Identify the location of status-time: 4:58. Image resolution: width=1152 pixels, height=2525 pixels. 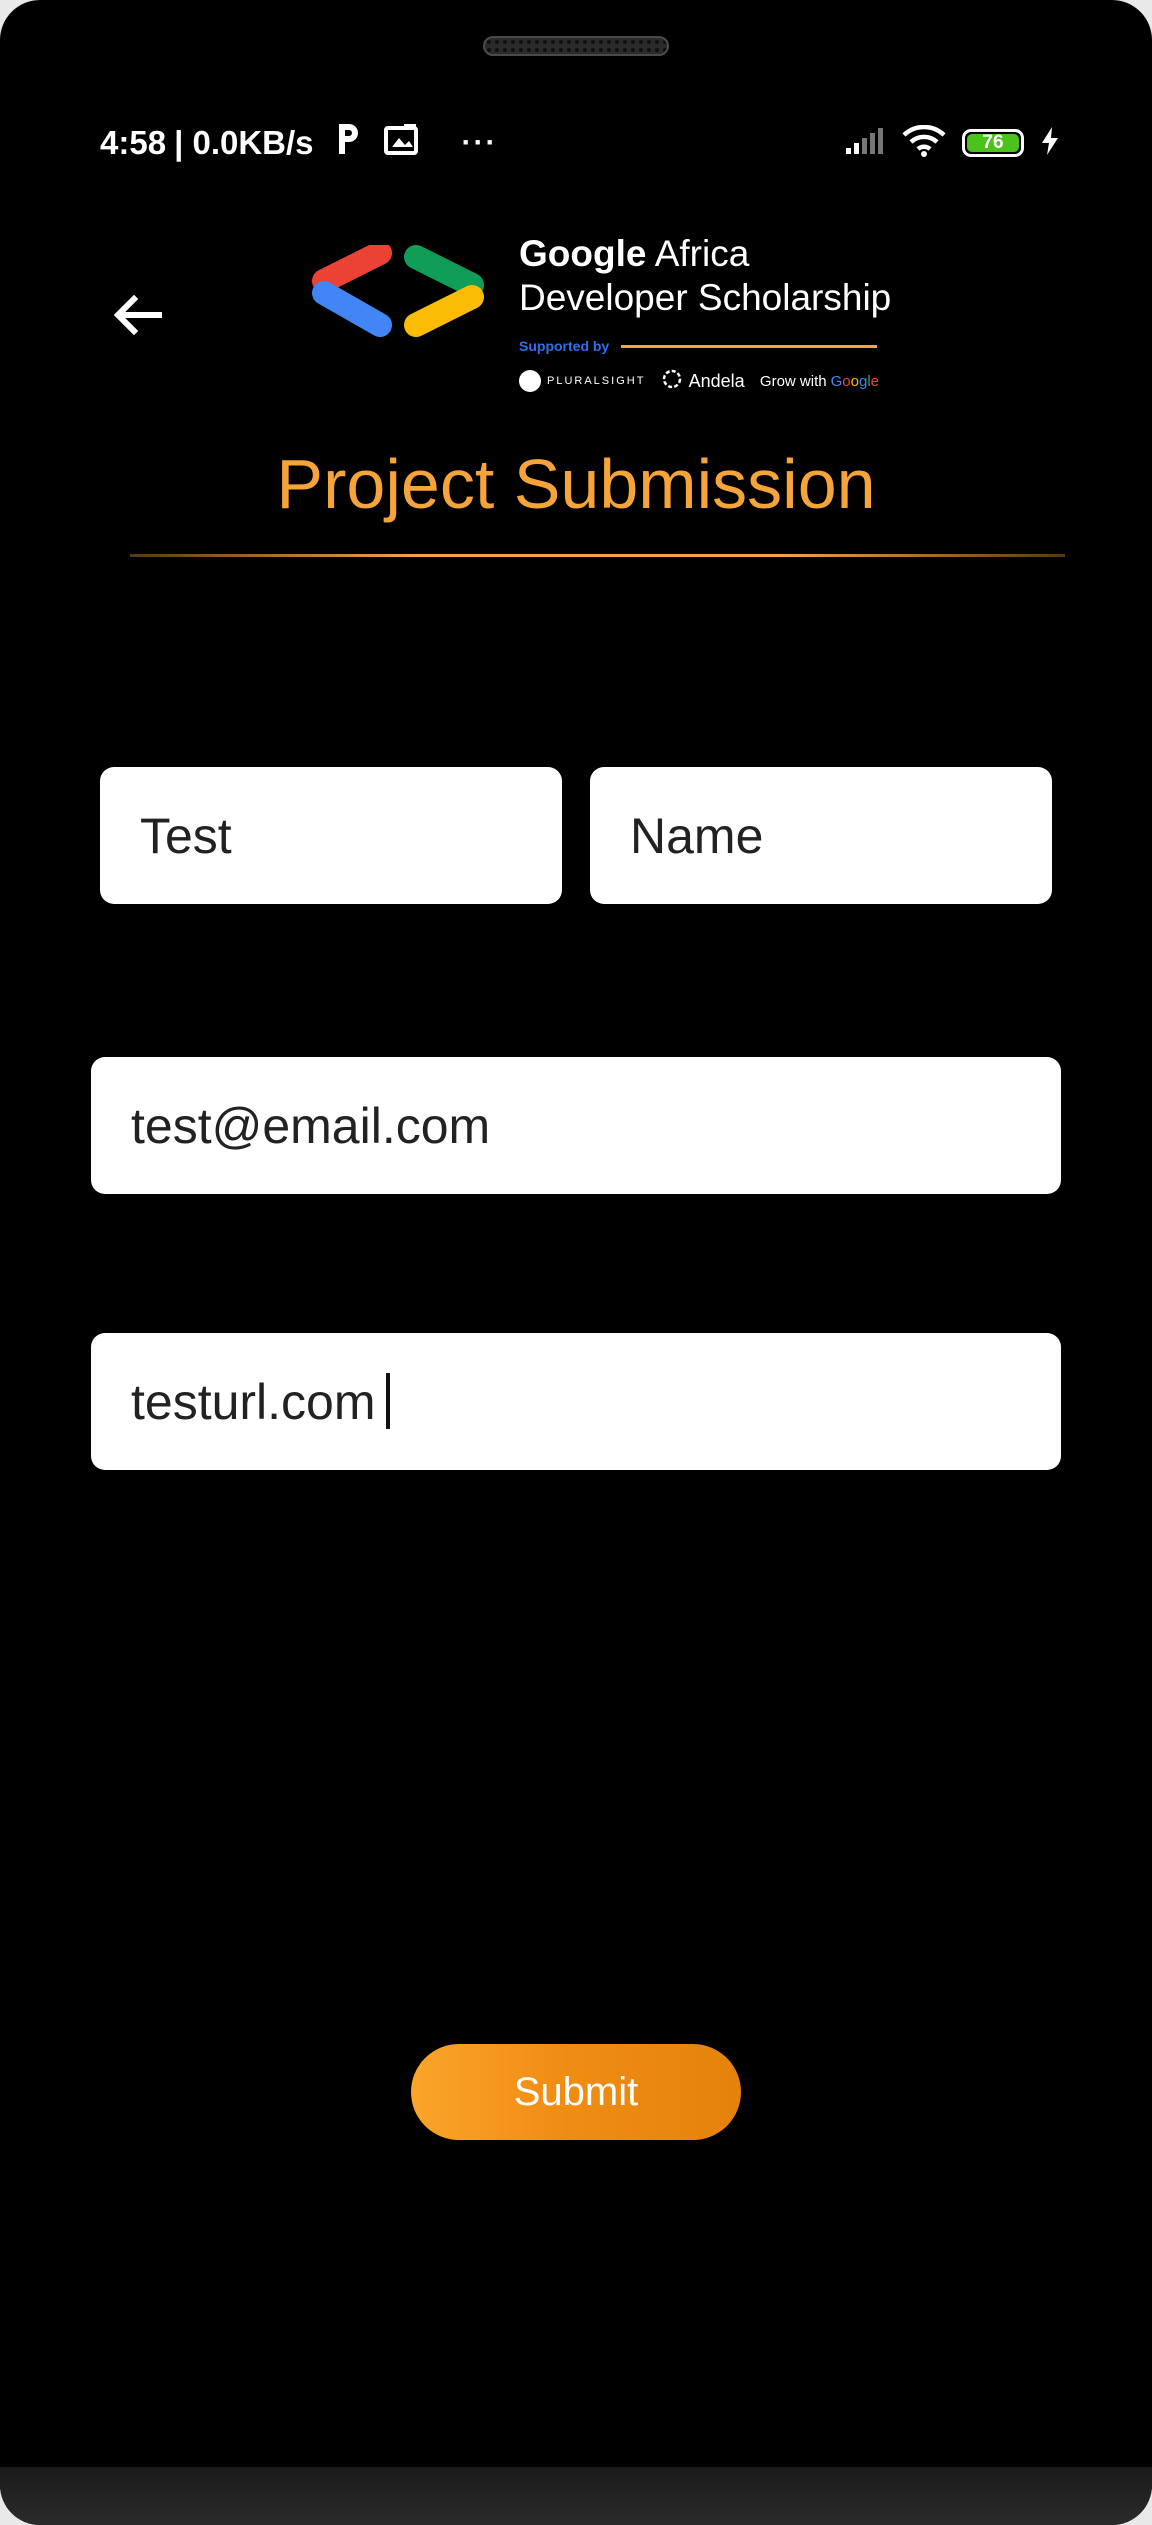
(133, 142).